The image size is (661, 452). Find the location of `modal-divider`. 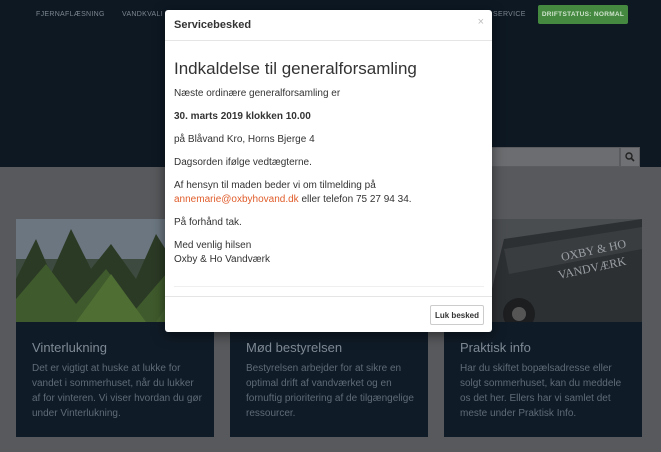

modal-divider is located at coordinates (329, 286).